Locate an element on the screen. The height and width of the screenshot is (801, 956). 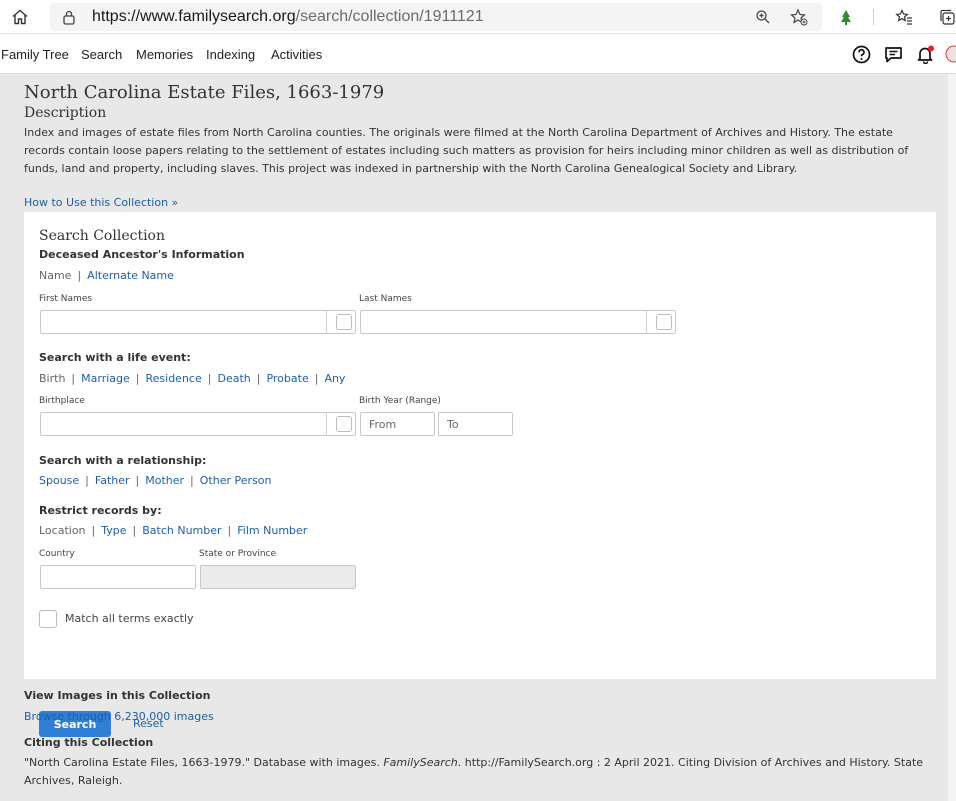
tab-death: Death is located at coordinates (233, 378).